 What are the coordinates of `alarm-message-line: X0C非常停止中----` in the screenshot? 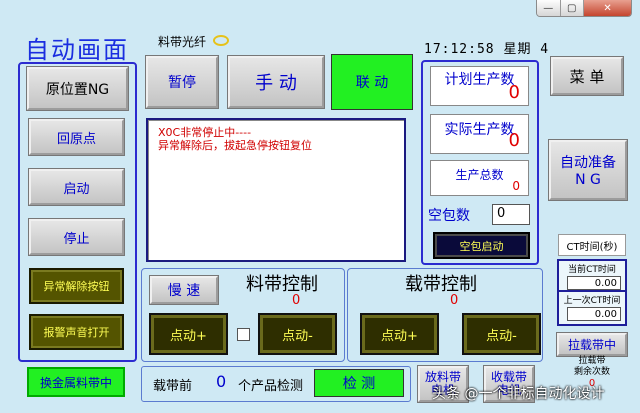 It's located at (205, 132).